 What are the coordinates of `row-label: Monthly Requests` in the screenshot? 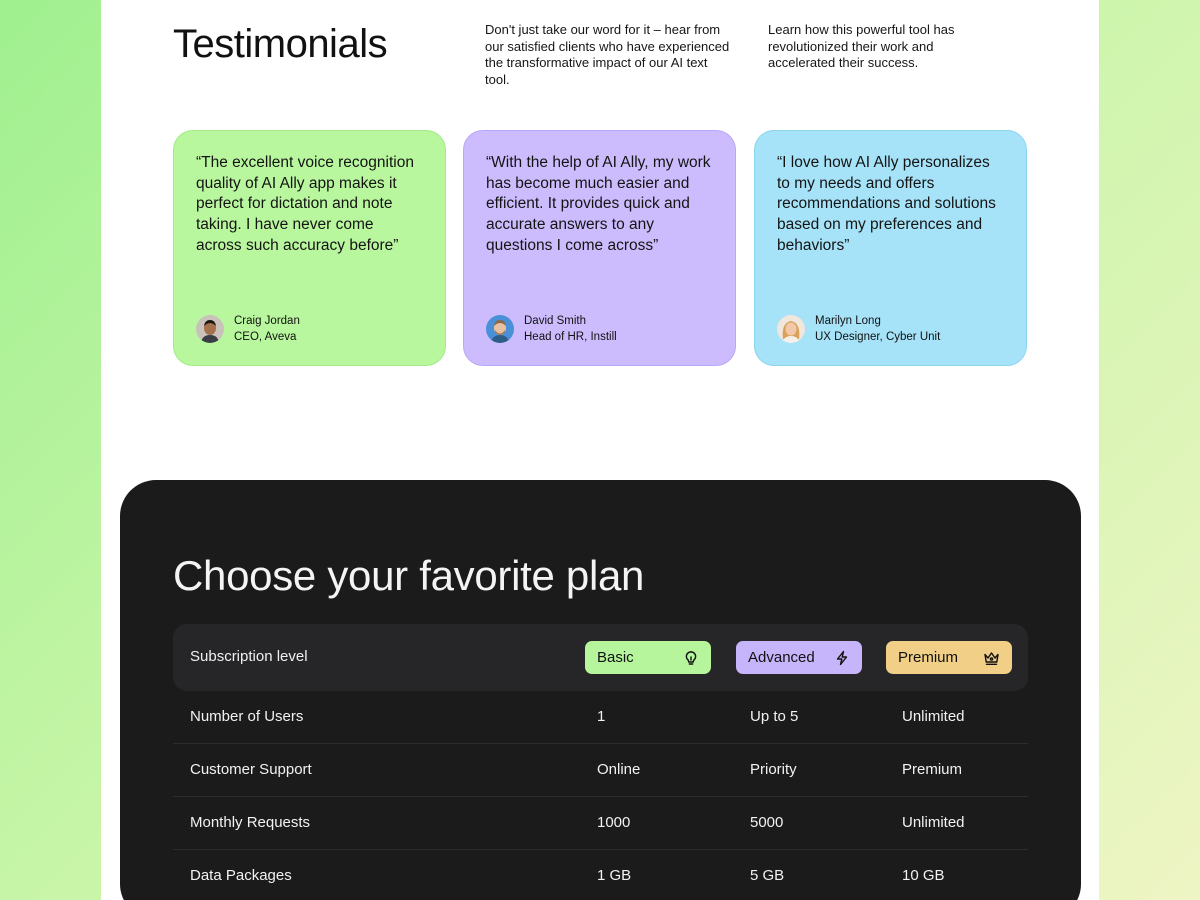 It's located at (250, 822).